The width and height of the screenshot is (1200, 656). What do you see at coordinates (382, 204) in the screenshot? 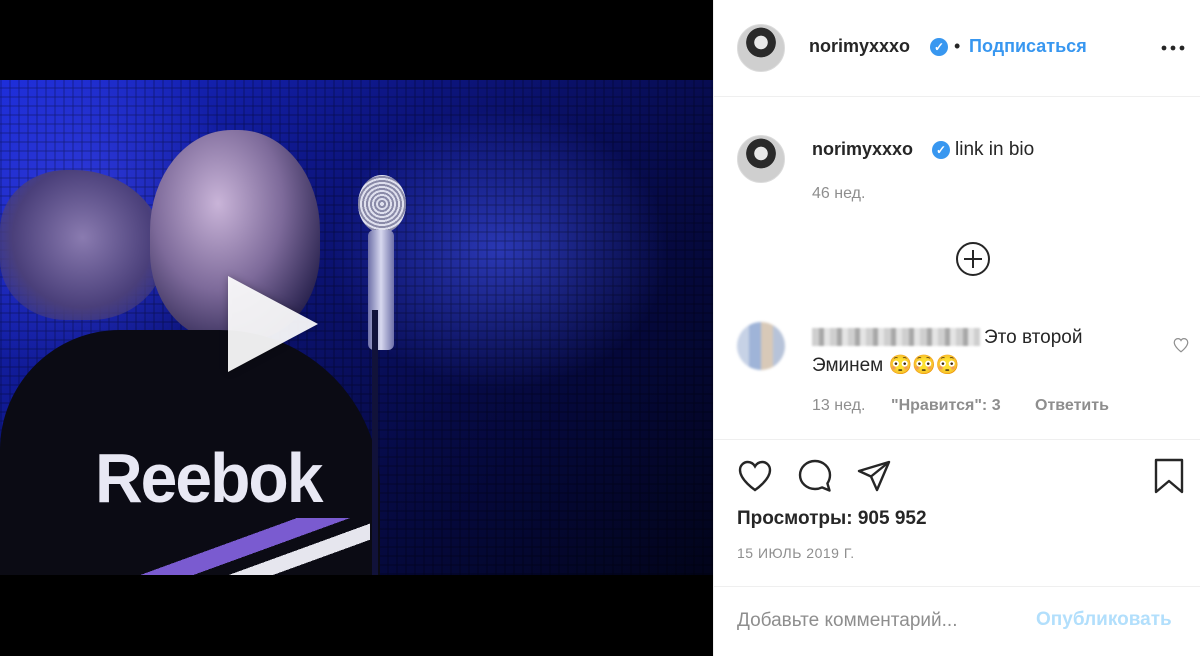
I see `video-microphone` at bounding box center [382, 204].